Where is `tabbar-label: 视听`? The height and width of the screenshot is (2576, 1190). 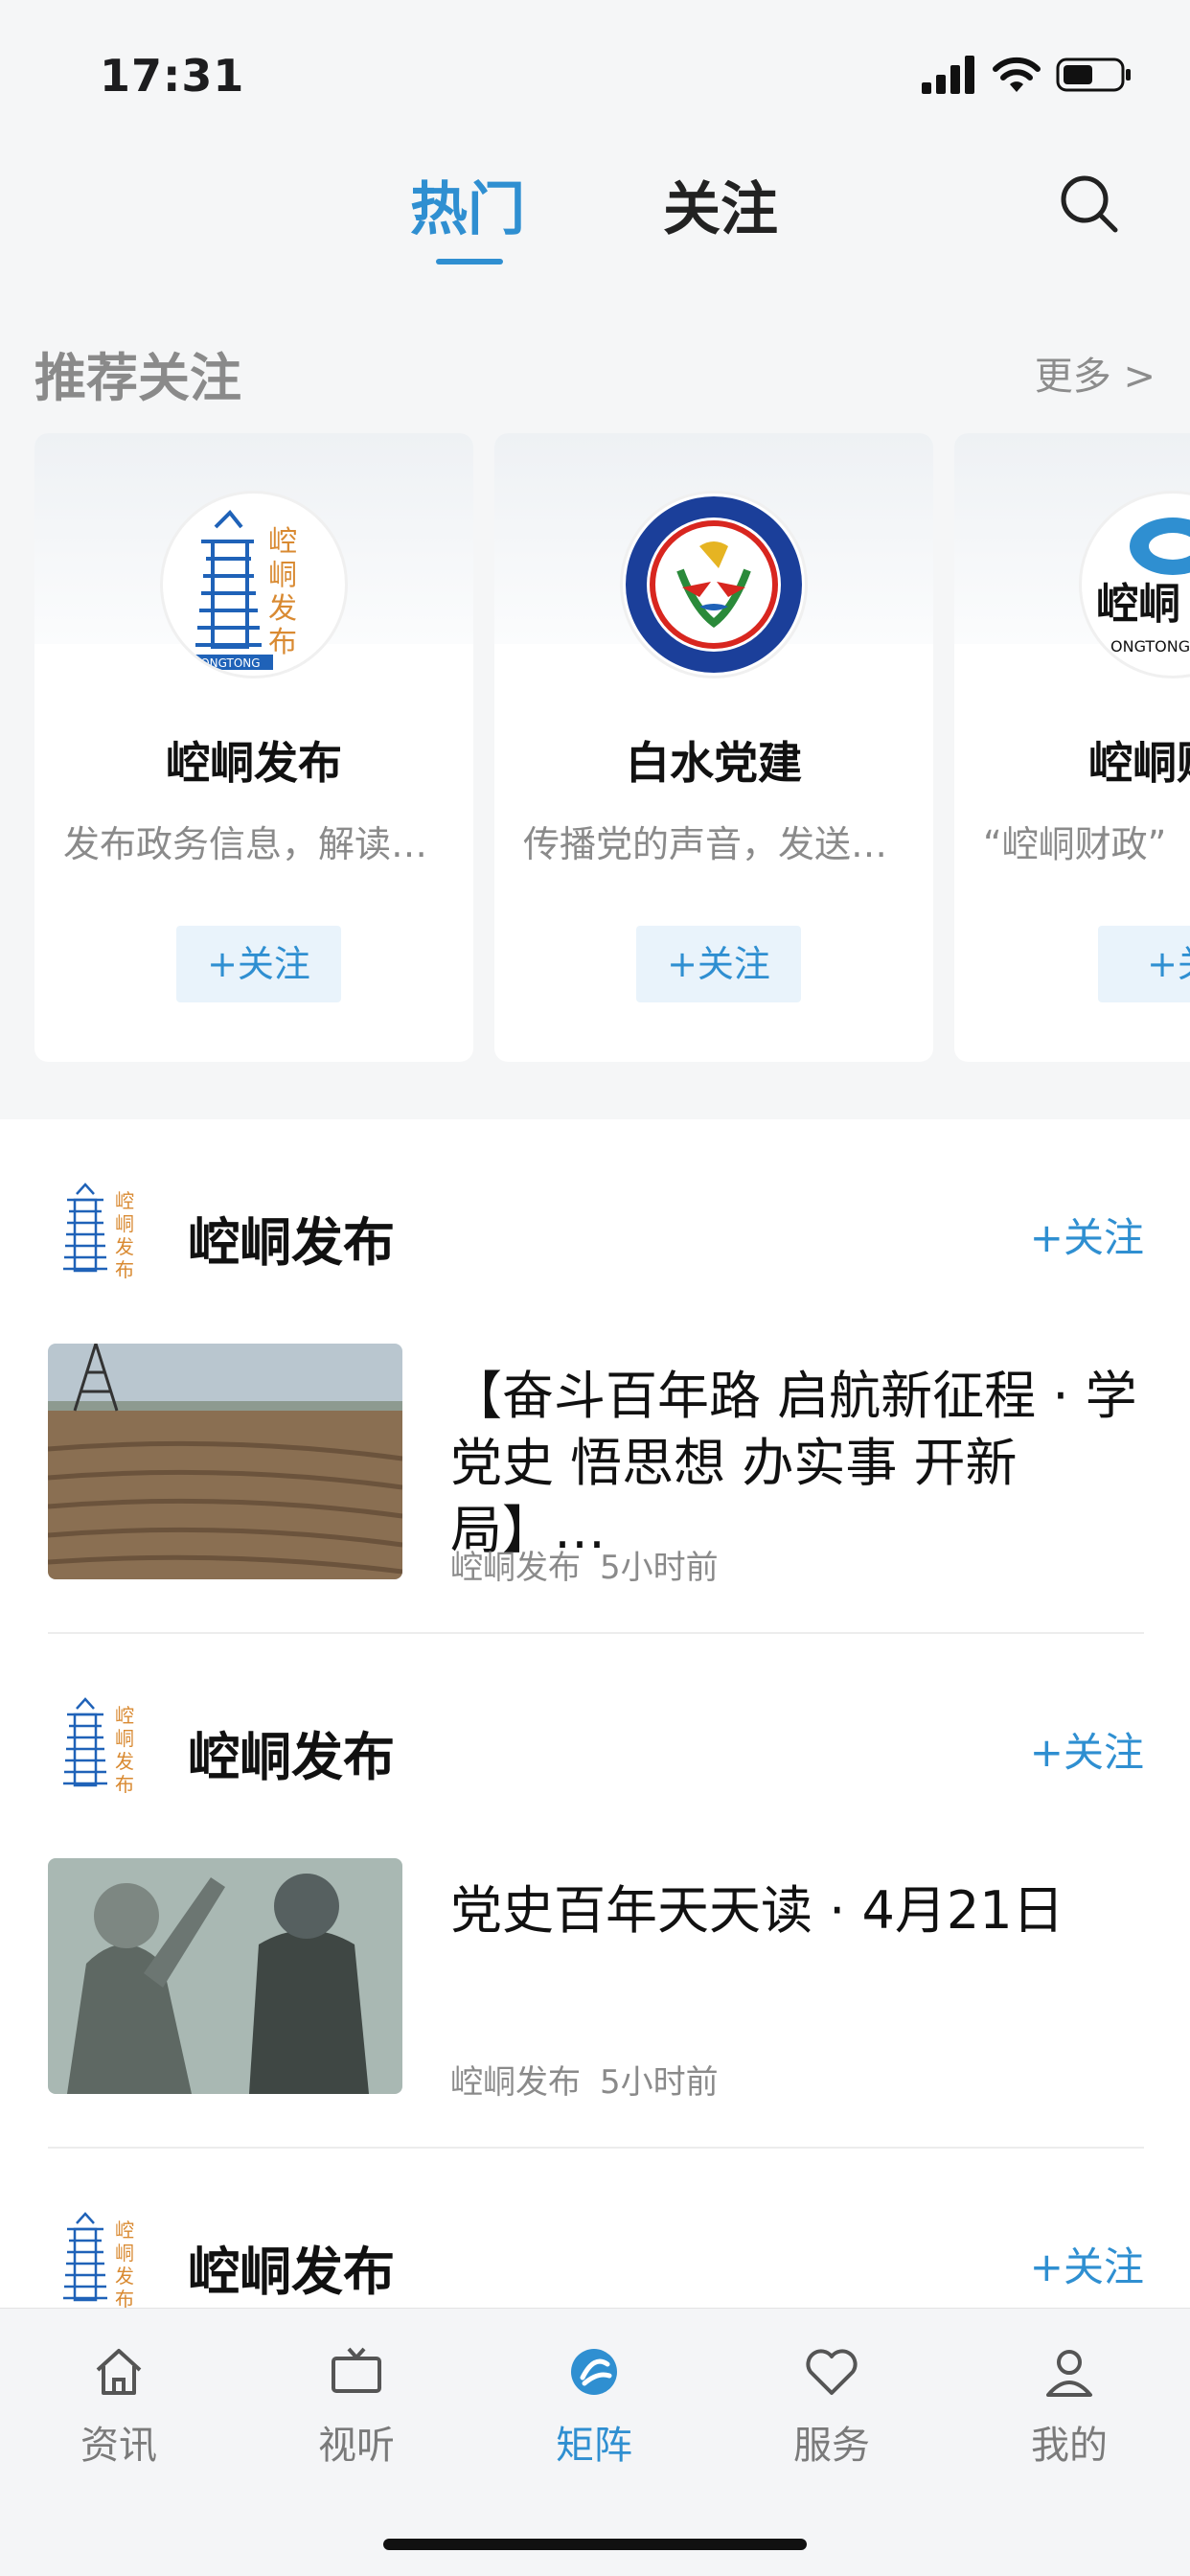 tabbar-label: 视听 is located at coordinates (357, 2446).